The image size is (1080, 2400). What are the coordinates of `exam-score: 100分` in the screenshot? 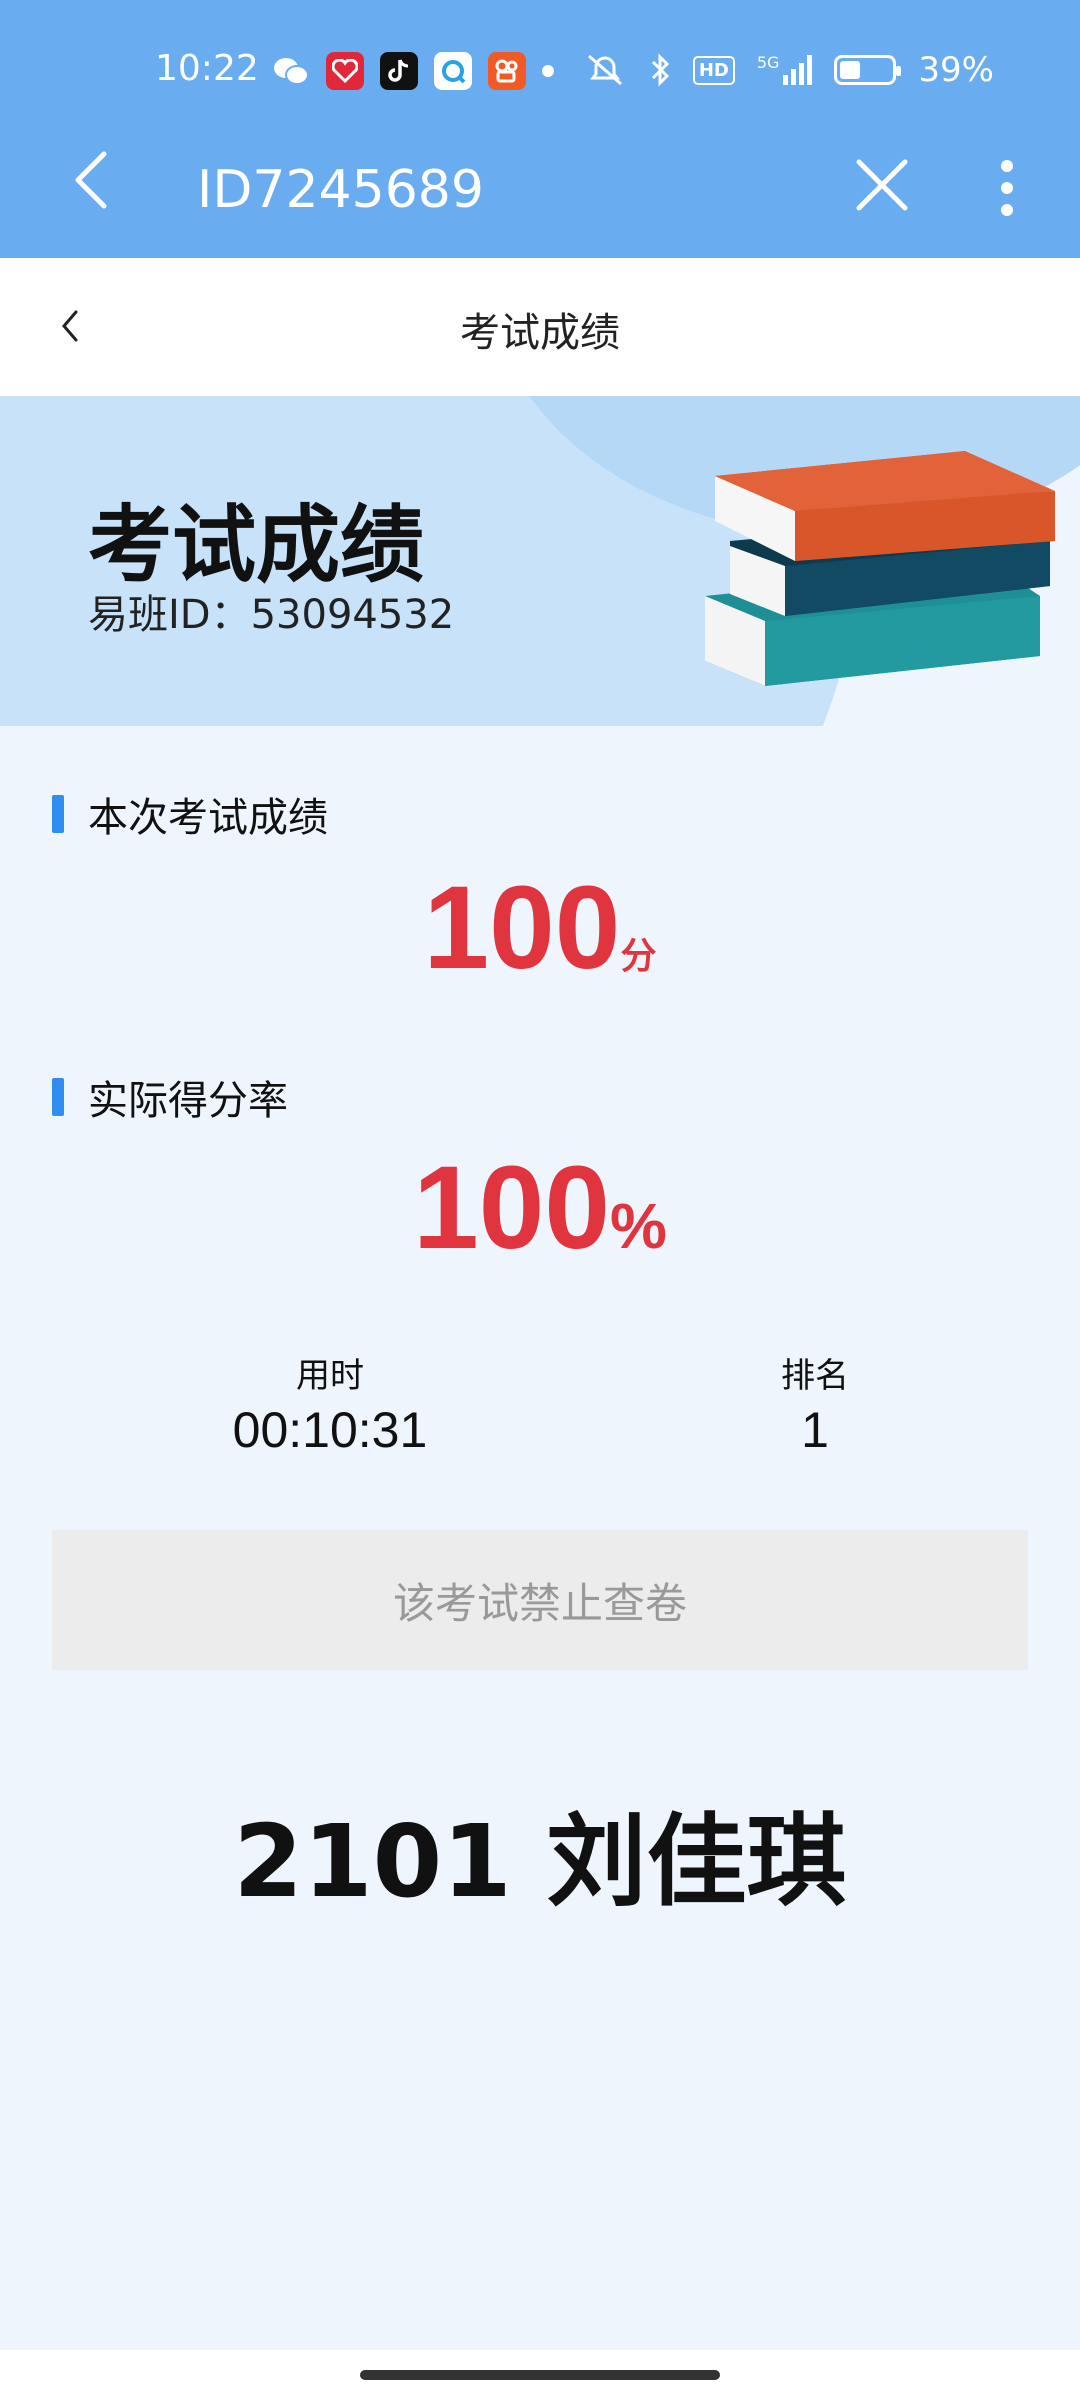 It's located at (540, 928).